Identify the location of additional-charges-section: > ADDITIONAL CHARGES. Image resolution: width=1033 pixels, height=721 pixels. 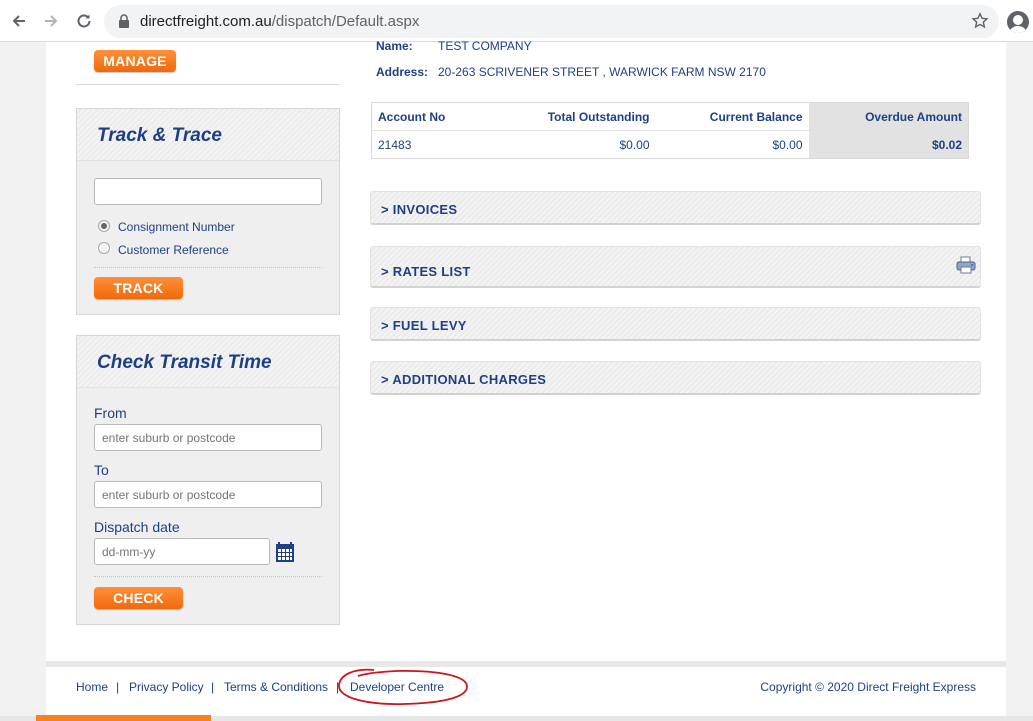
(675, 378).